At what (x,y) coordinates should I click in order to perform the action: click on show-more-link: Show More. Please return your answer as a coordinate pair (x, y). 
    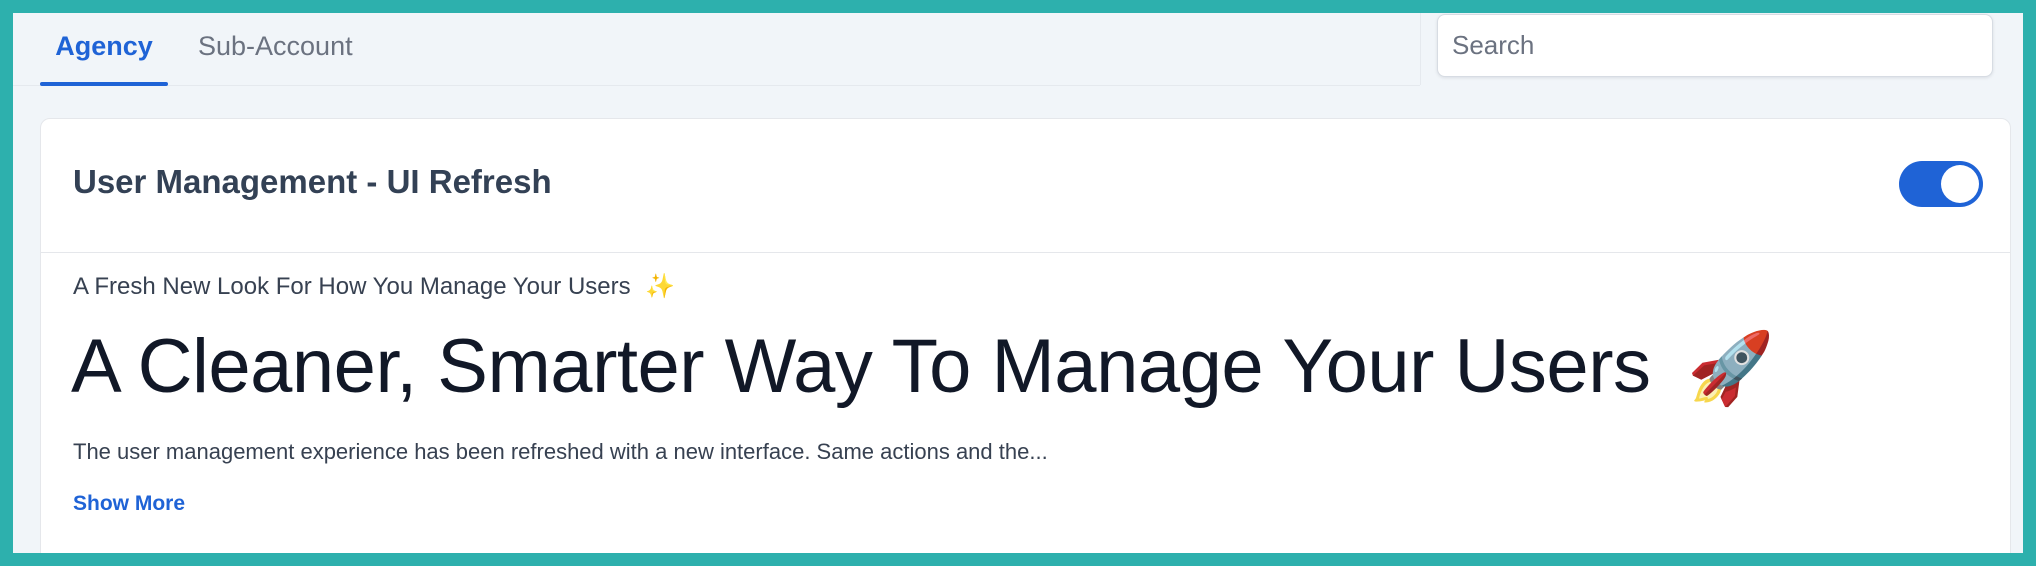
    Looking at the image, I should click on (129, 504).